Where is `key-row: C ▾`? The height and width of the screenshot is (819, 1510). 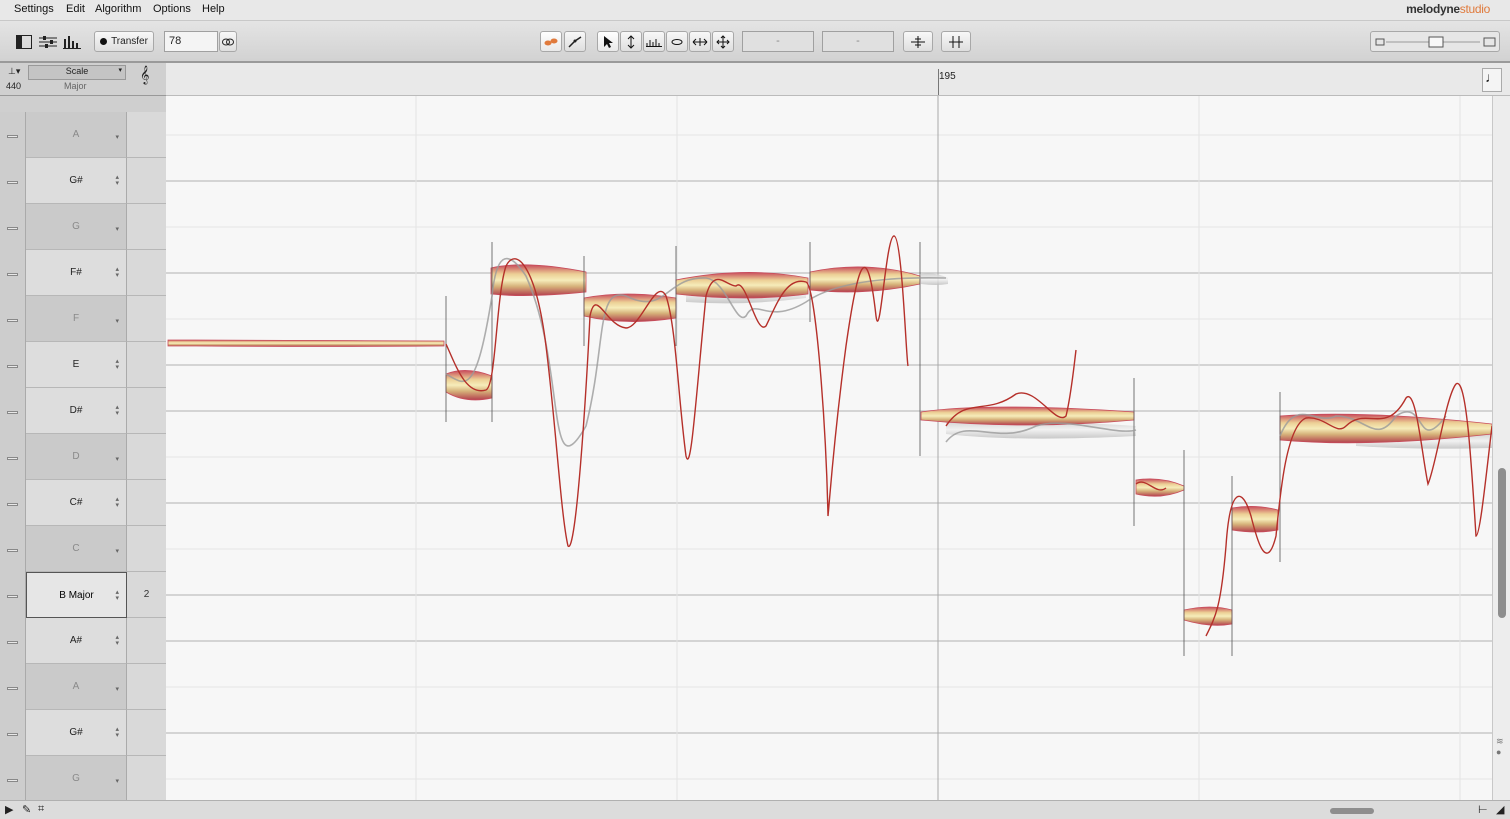 key-row: C ▾ is located at coordinates (83, 549).